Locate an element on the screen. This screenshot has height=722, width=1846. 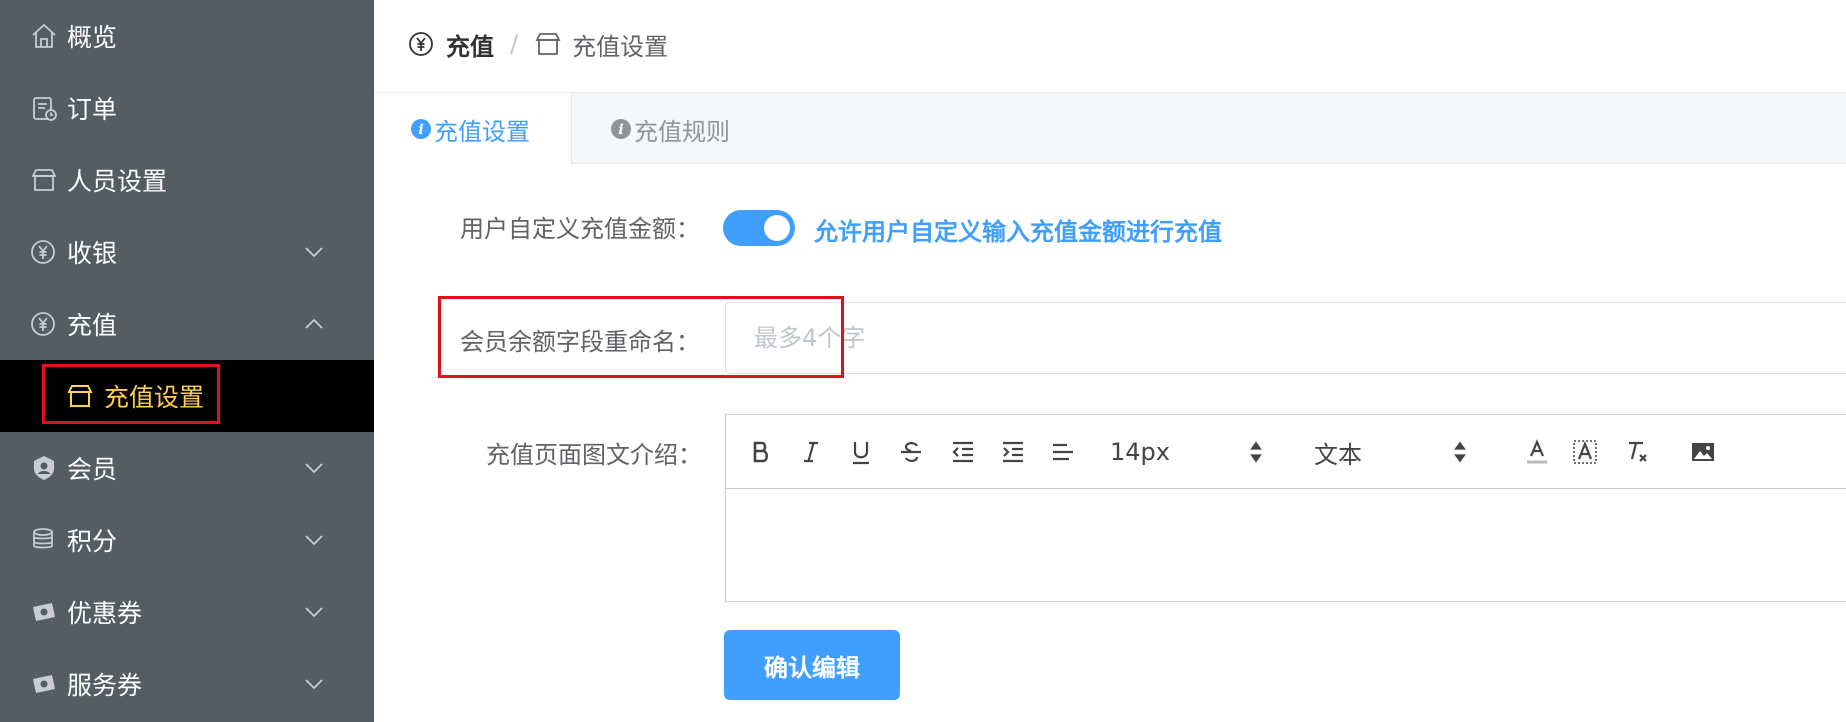
sidebar-item-members: 会员 is located at coordinates (187, 468).